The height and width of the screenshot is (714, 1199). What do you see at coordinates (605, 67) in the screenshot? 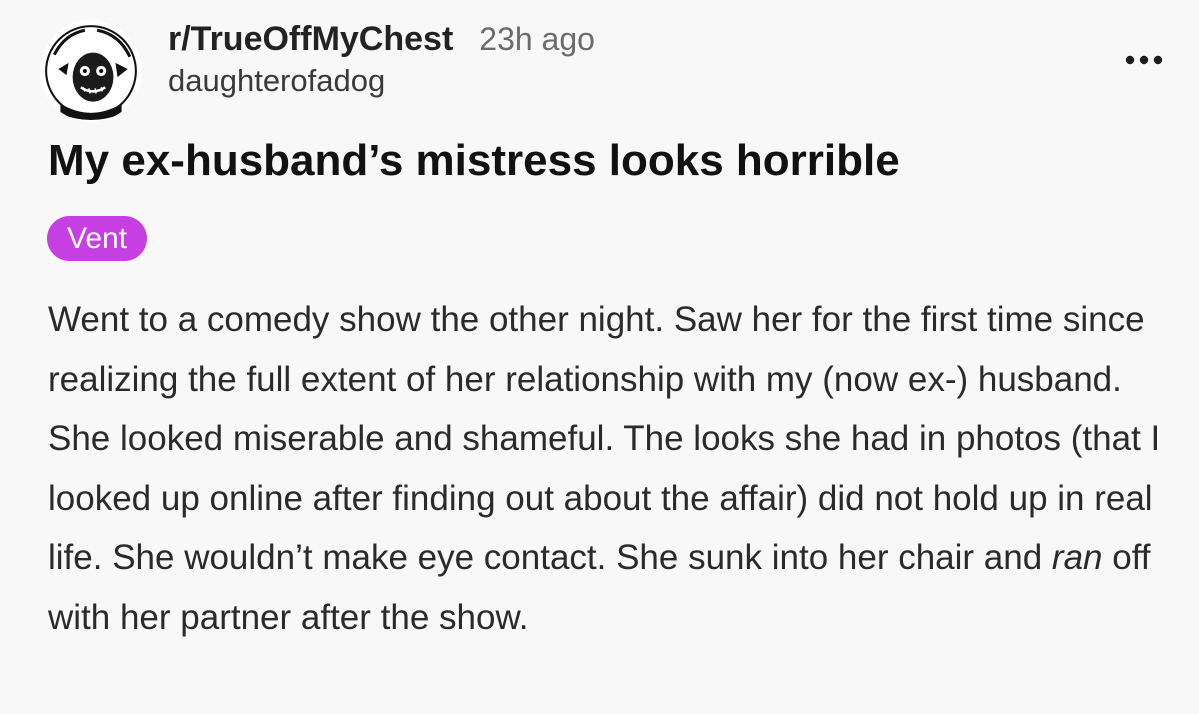
I see `post-header: r/TrueOffMyChest 23h ago daughterofadog` at bounding box center [605, 67].